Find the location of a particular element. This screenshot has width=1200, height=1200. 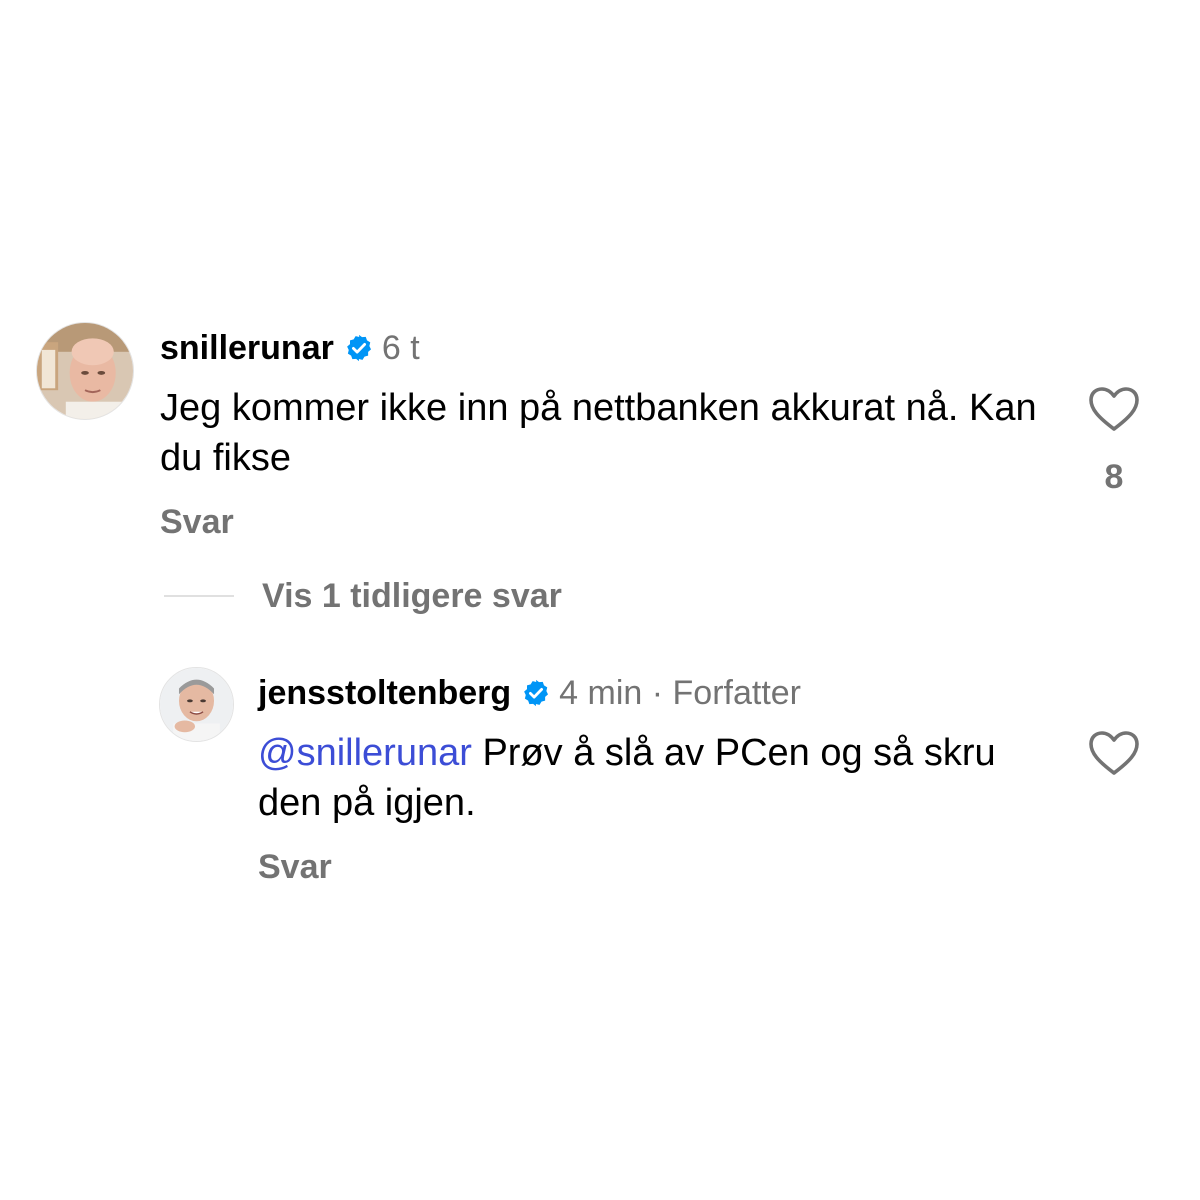

avatar-jensstoltenberg is located at coordinates (196, 704).